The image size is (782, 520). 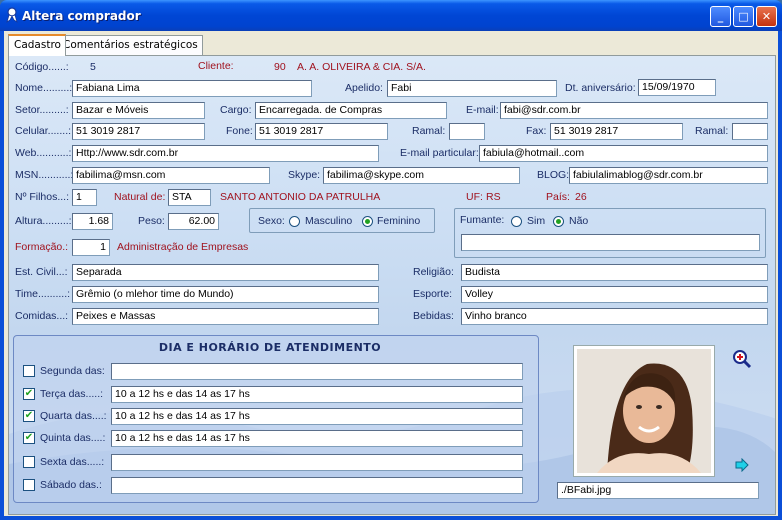 What do you see at coordinates (429, 131) in the screenshot?
I see `ramal-label: Ramal:` at bounding box center [429, 131].